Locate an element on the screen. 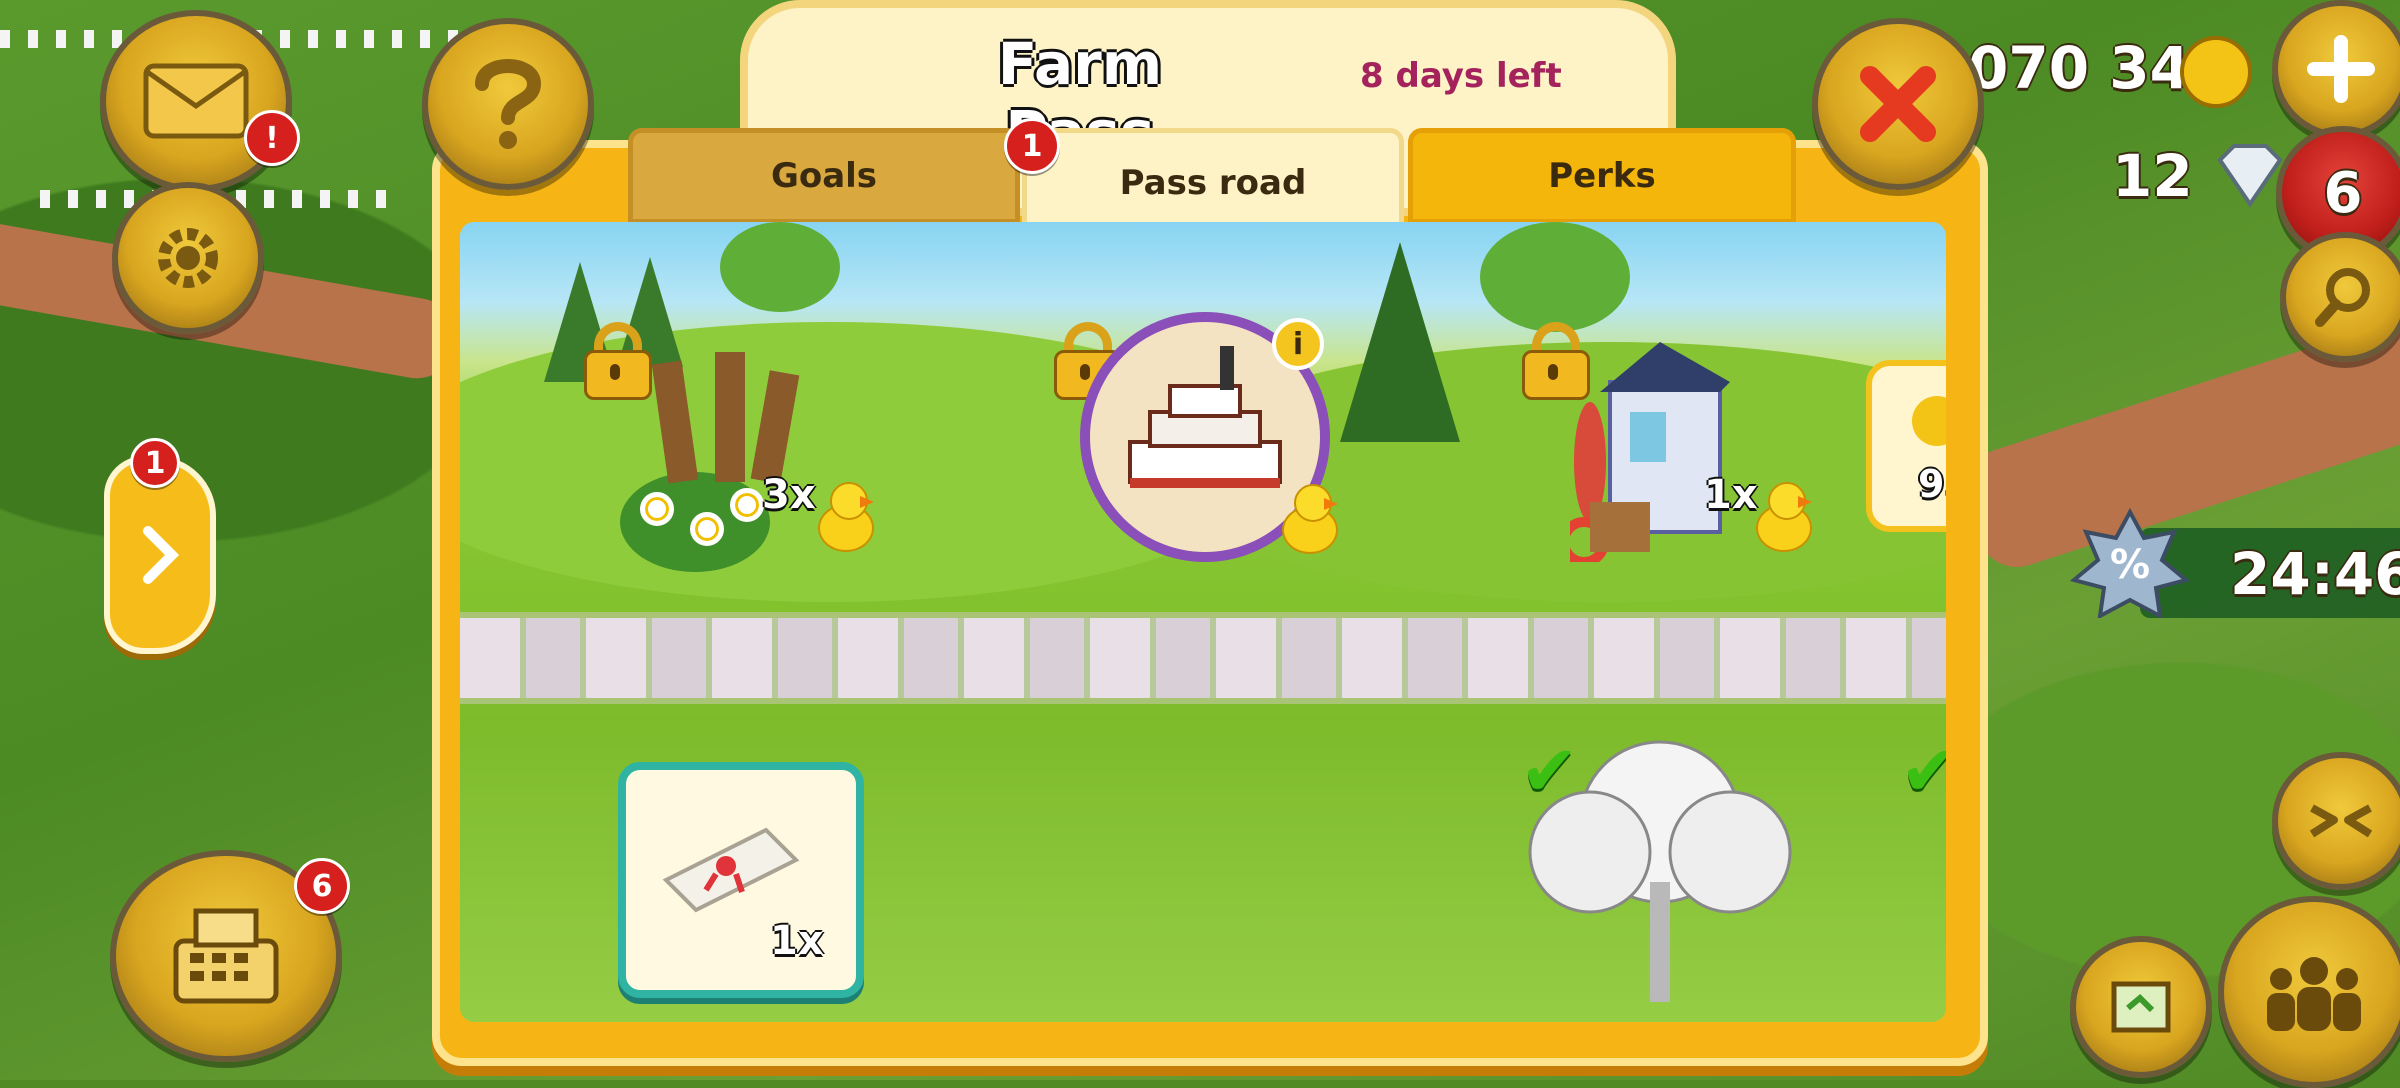 The width and height of the screenshot is (2400, 1088). buy-coins-button is located at coordinates (2336, 69).